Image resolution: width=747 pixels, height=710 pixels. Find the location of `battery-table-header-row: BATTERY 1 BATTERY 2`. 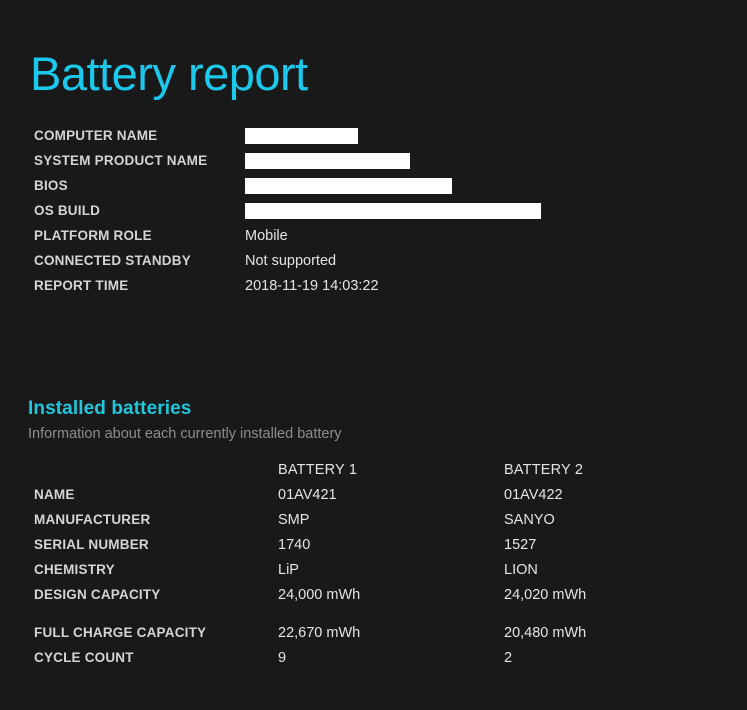

battery-table-header-row: BATTERY 1 BATTERY 2 is located at coordinates (374, 474).